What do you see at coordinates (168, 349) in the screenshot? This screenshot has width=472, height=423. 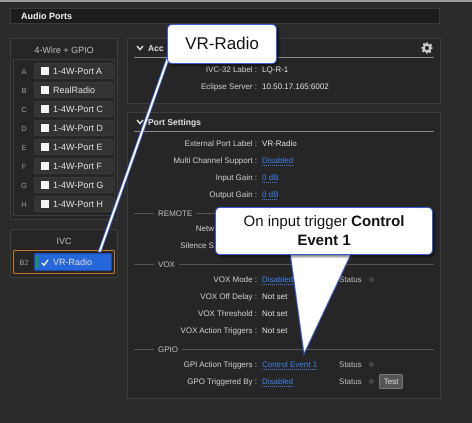 I see `group-heading: GPIO` at bounding box center [168, 349].